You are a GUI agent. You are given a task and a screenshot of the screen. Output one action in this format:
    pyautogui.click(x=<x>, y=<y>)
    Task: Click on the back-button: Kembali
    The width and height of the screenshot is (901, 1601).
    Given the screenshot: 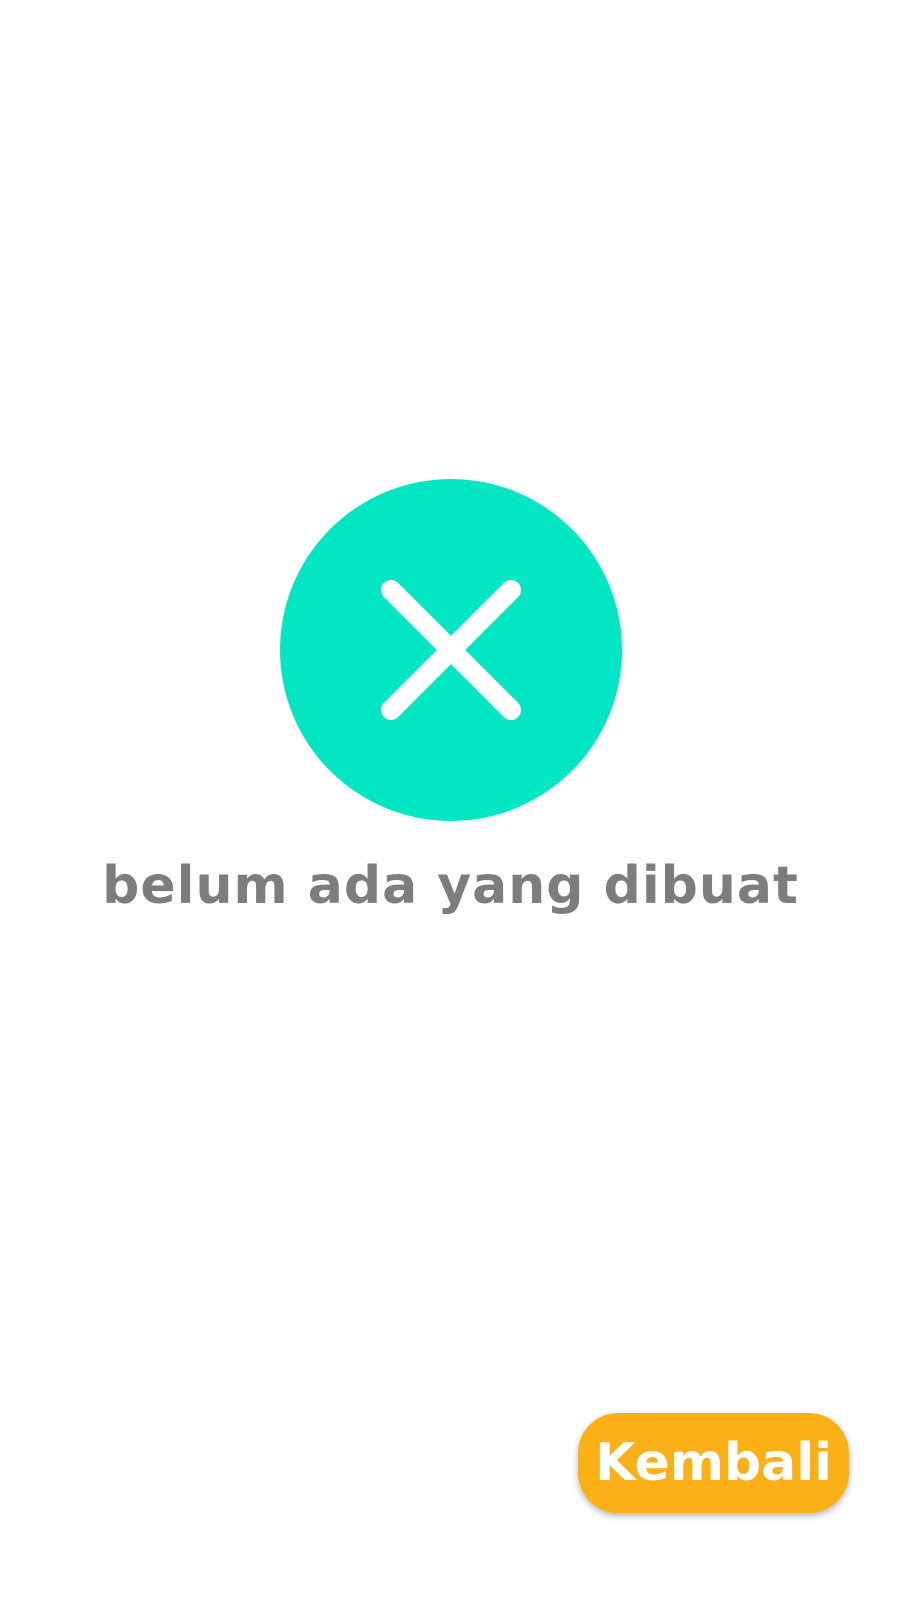 What is the action you would take?
    pyautogui.click(x=713, y=1463)
    